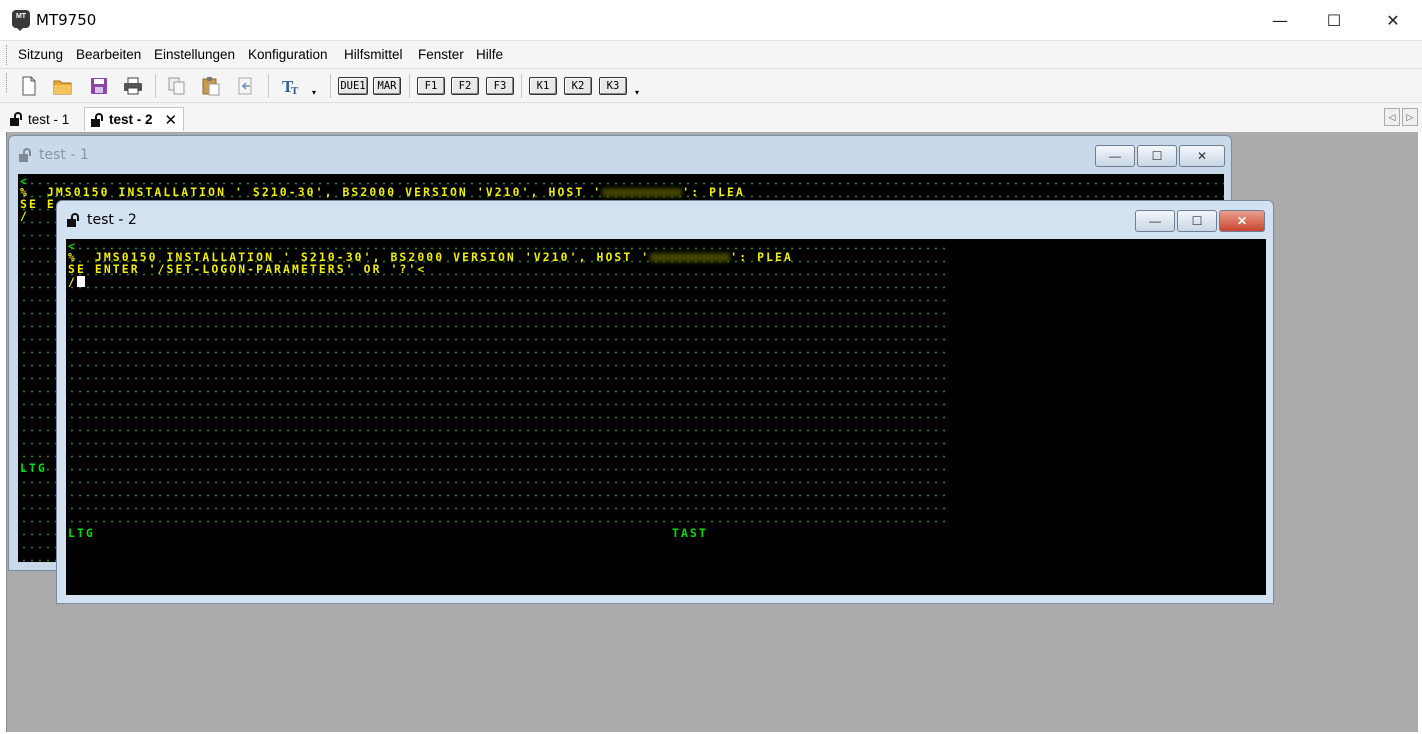 Image resolution: width=1422 pixels, height=734 pixels. I want to click on menu-sitzung: Sitzung, so click(40, 54).